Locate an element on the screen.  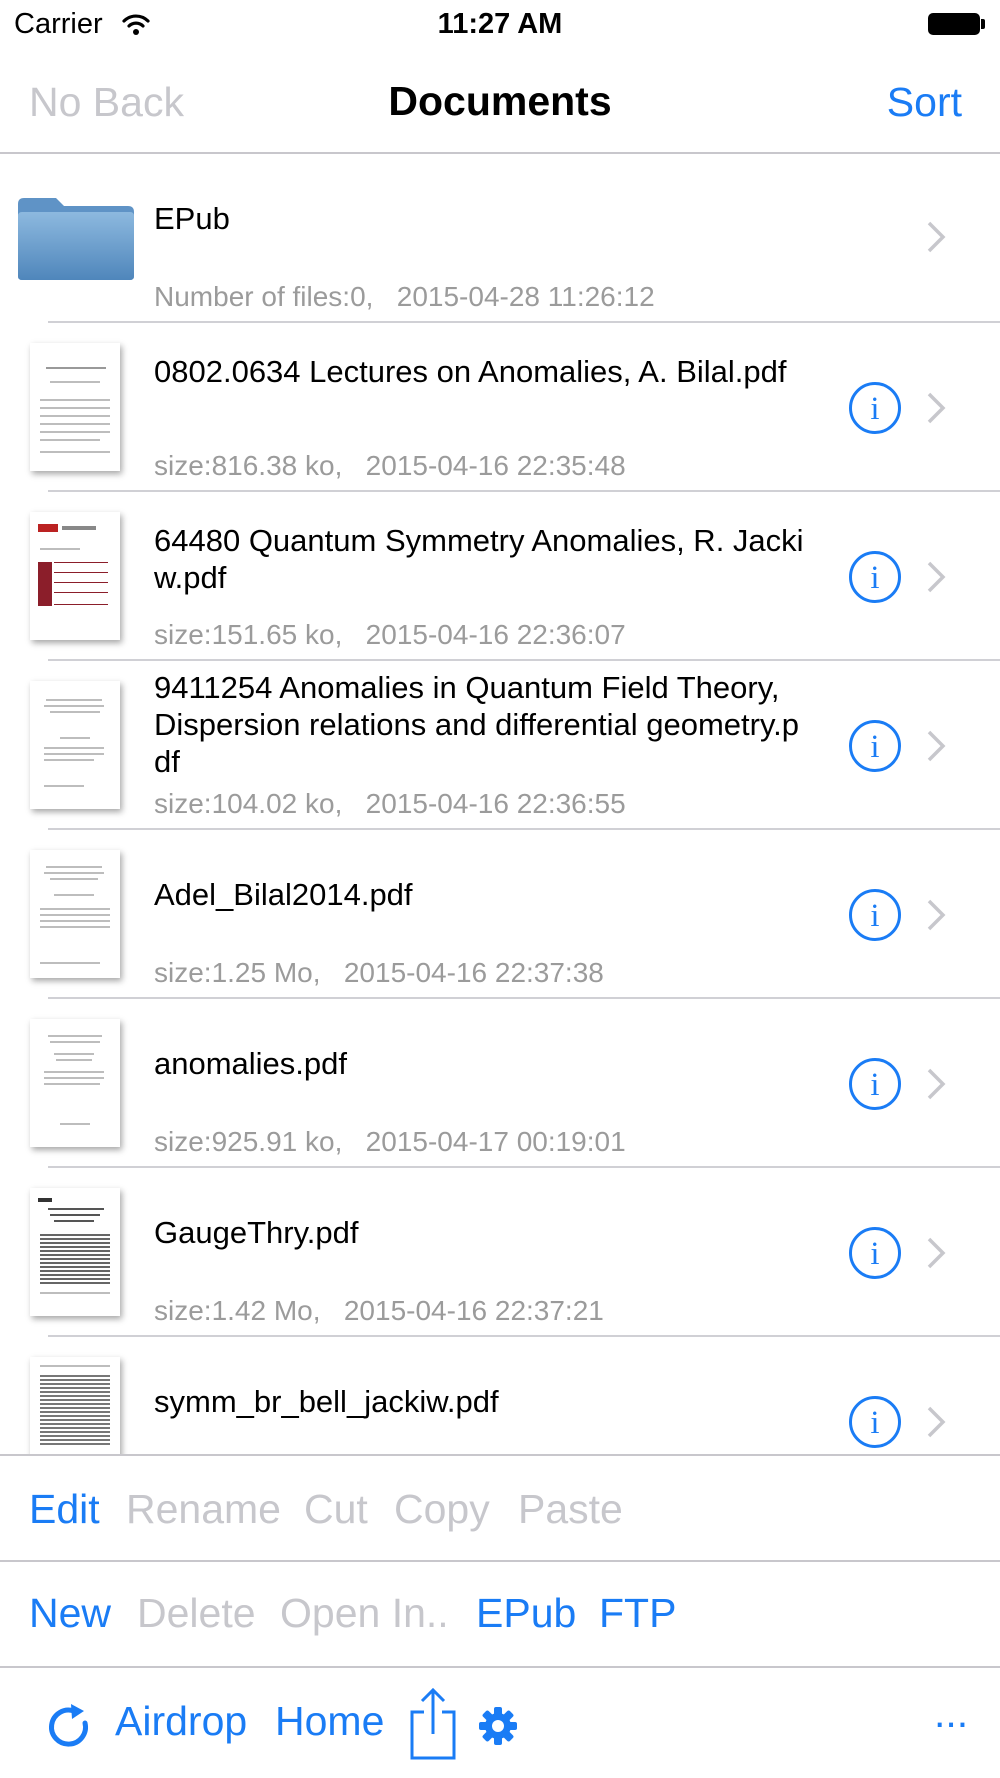
home-button: Home is located at coordinates (329, 1721).